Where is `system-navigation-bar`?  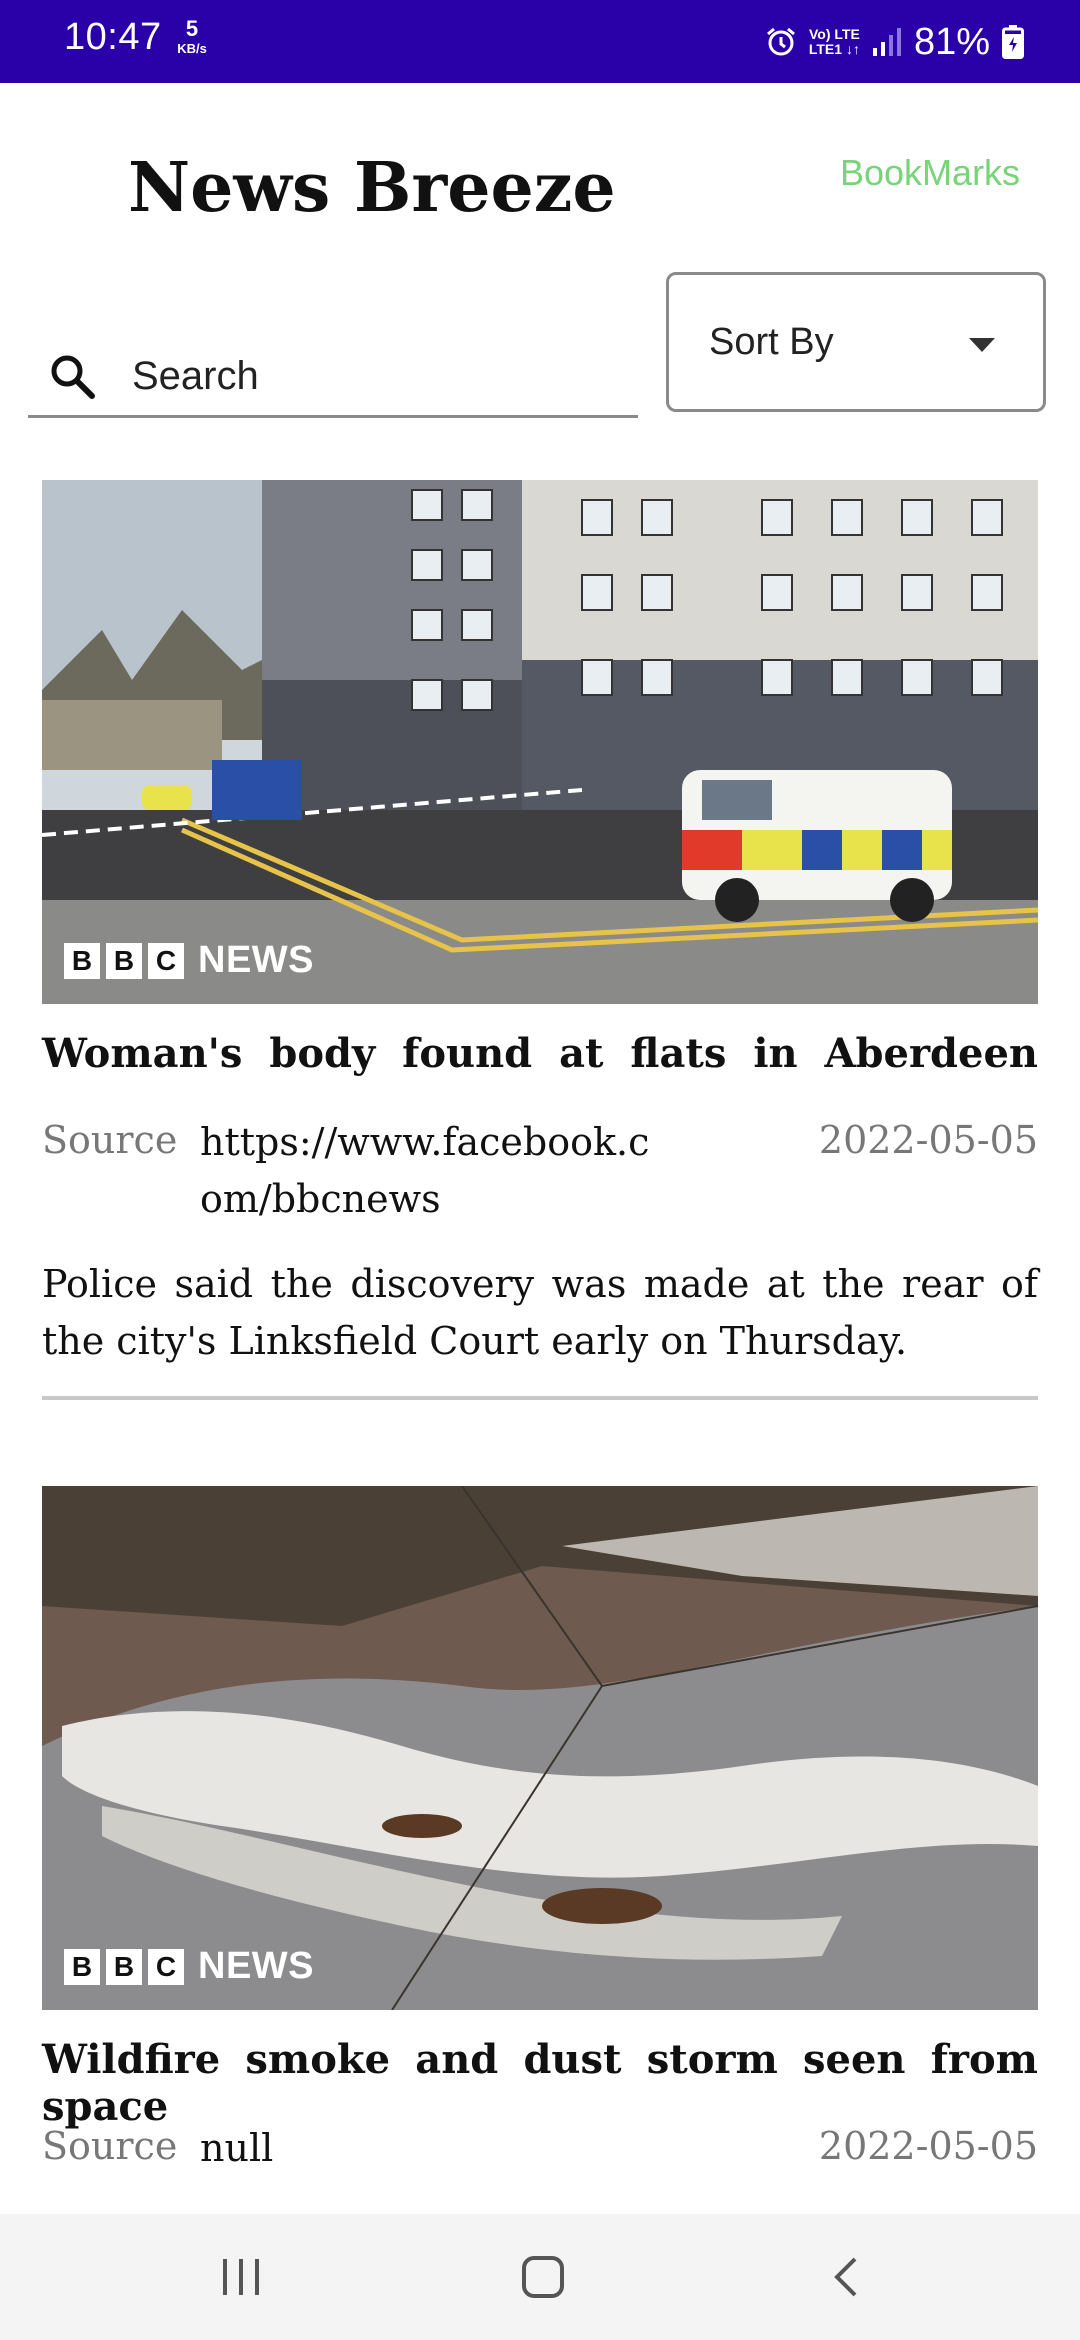
system-navigation-bar is located at coordinates (540, 2277).